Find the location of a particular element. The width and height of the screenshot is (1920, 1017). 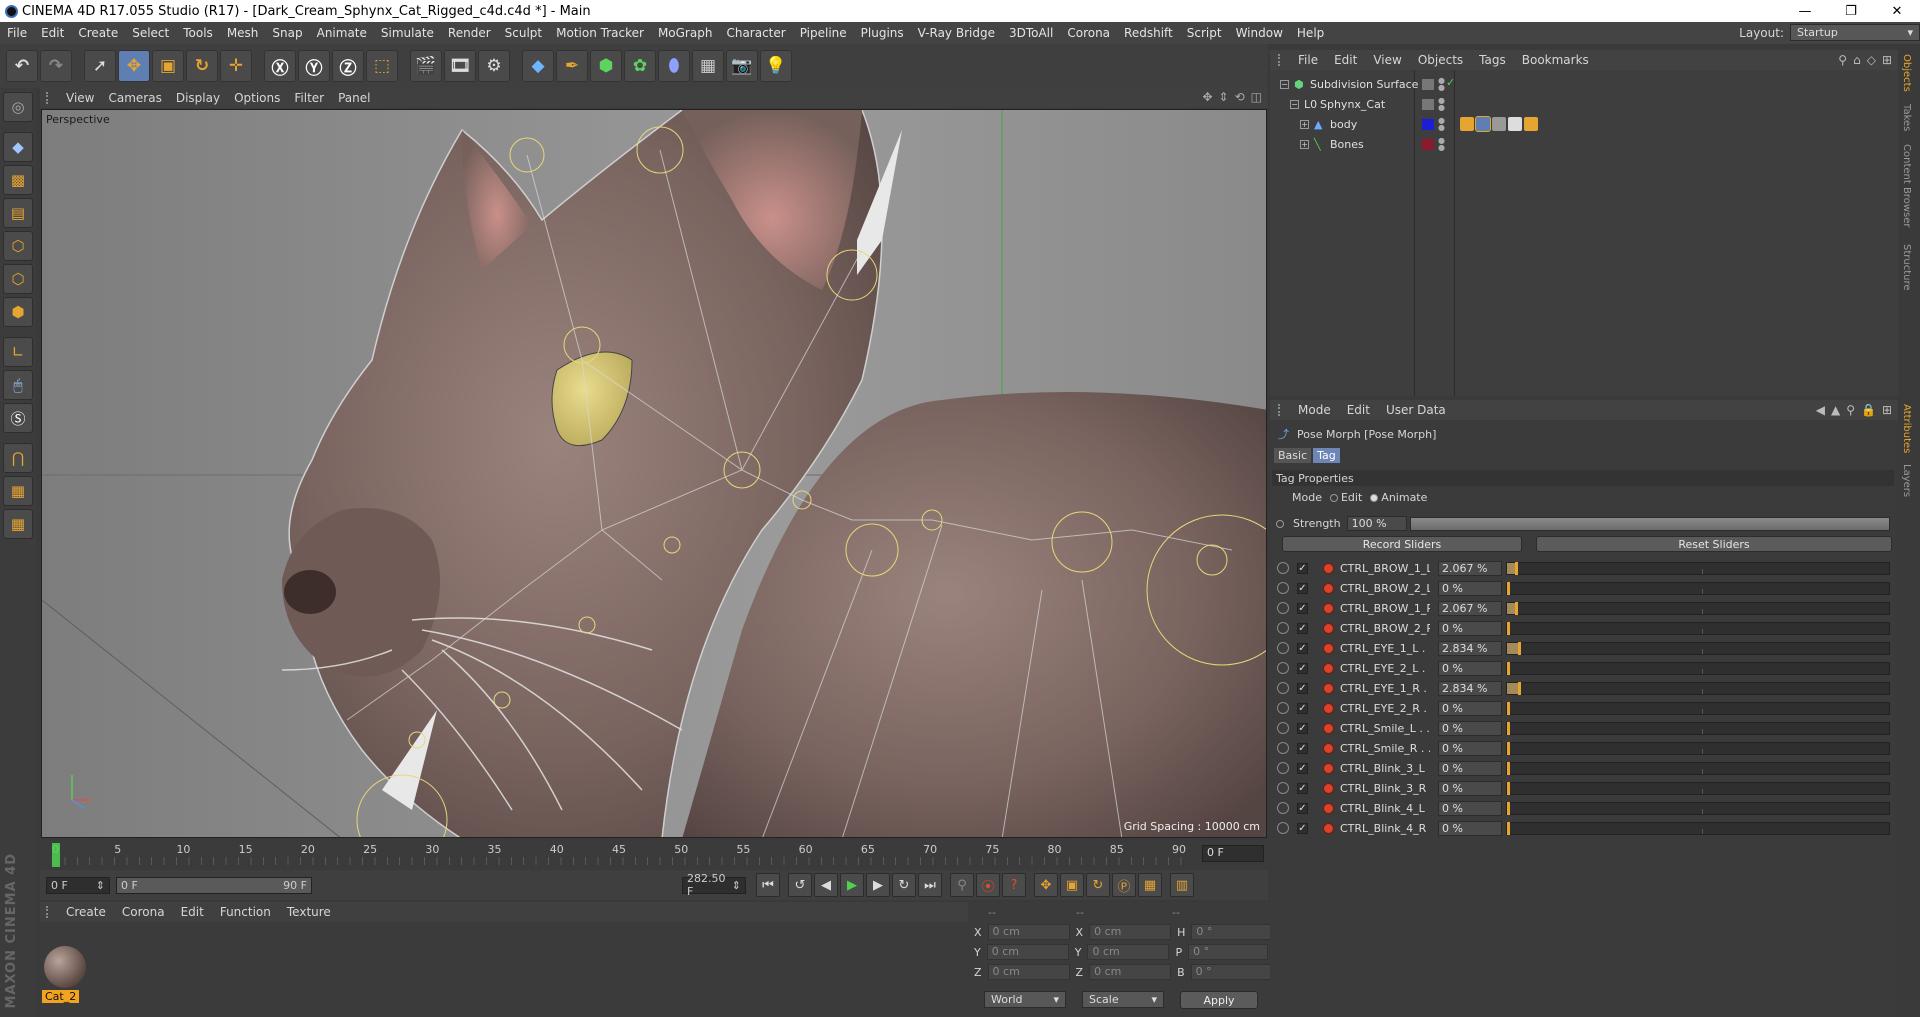

up-arrow-icon: ▲ is located at coordinates (1835, 410).